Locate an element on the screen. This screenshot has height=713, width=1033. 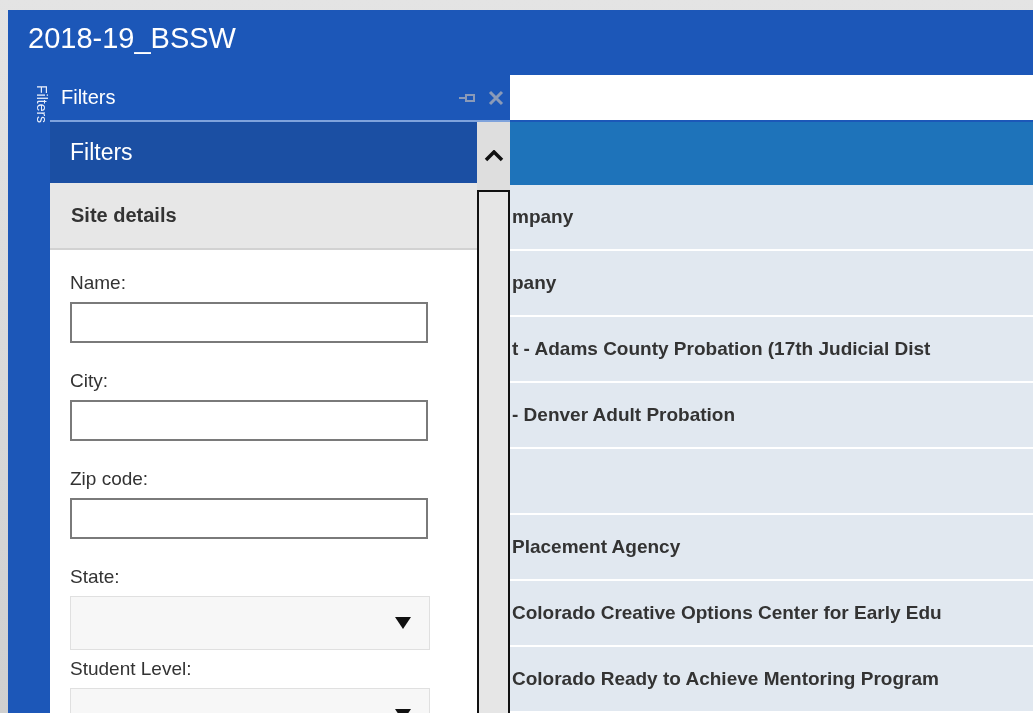
pin-icon is located at coordinates (468, 97).